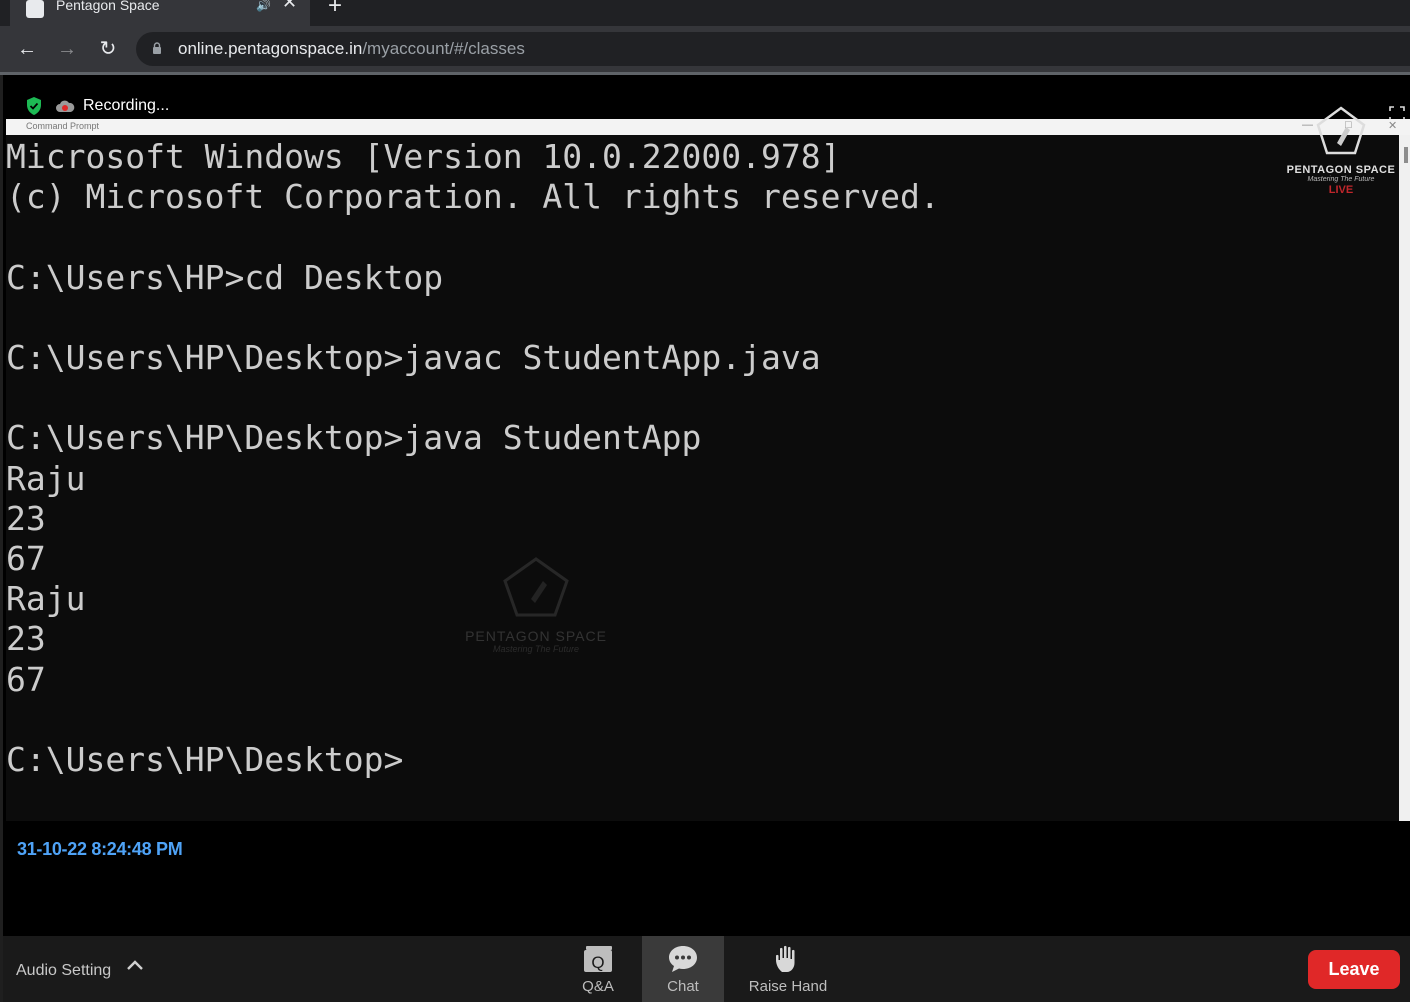  I want to click on speaker-icon: 🔊, so click(263, 6).